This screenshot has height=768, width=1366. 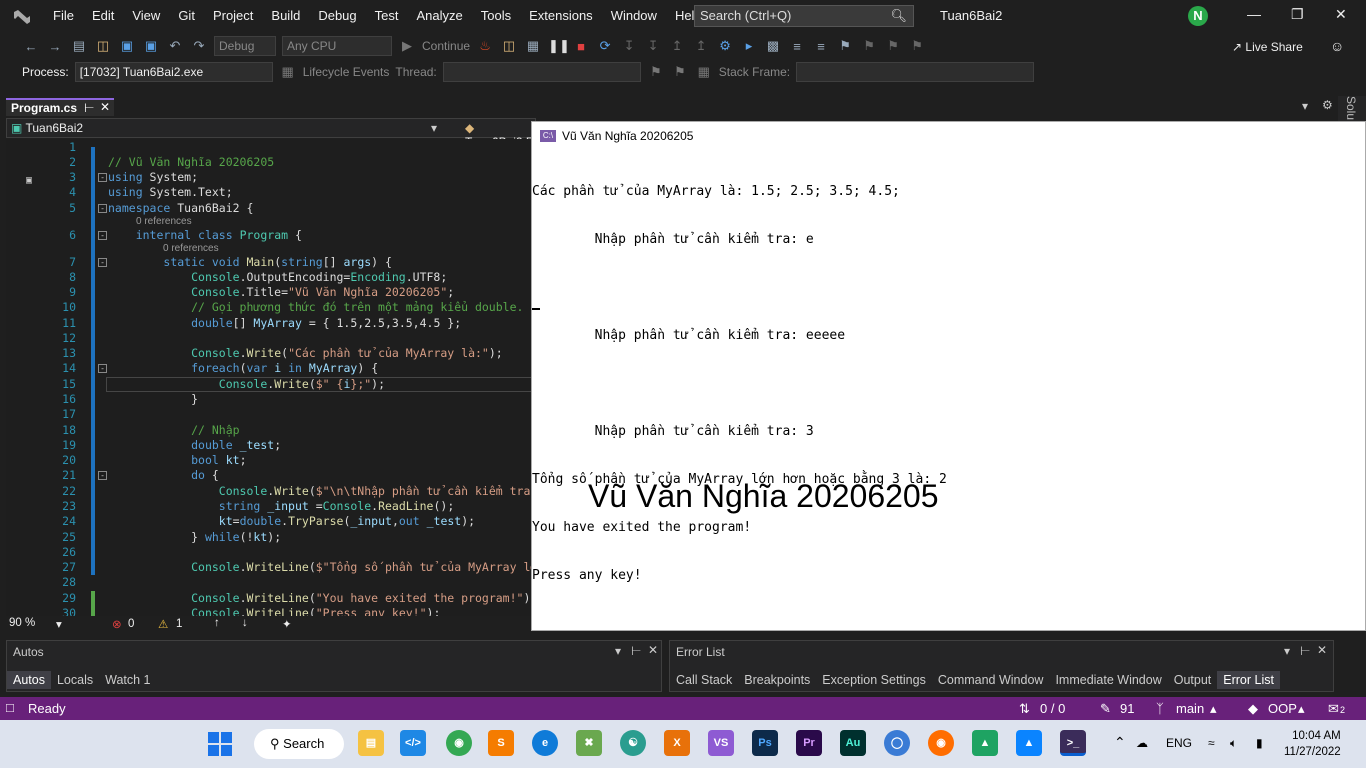 I want to click on tab-error-list: Error List, so click(x=1248, y=680).